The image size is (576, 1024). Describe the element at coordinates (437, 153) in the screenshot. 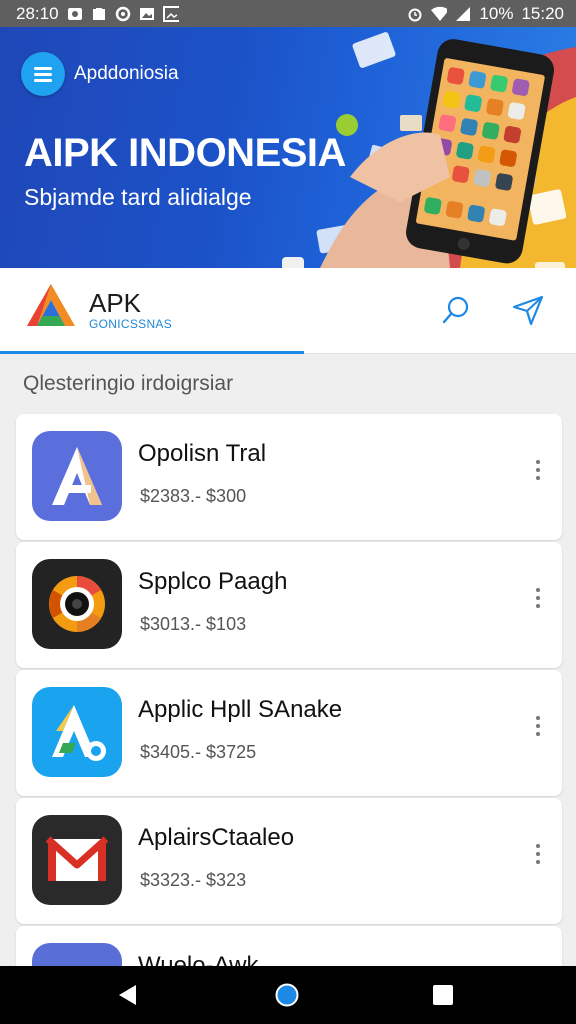

I see `phone-in-hand-illustration` at that location.